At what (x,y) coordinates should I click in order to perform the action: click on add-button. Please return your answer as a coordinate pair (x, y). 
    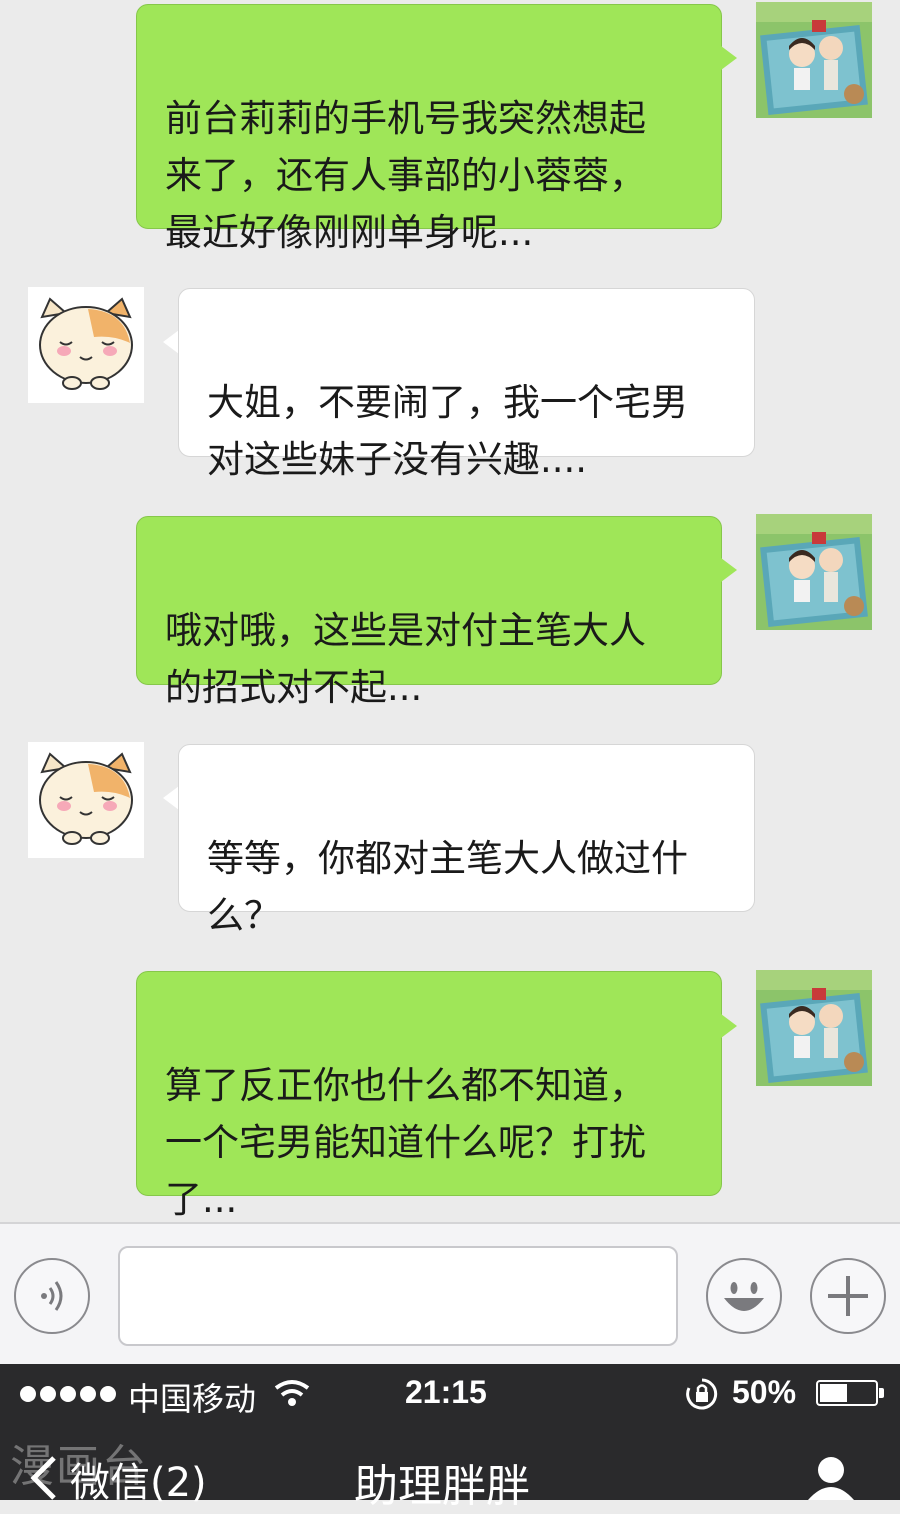
    Looking at the image, I should click on (848, 1296).